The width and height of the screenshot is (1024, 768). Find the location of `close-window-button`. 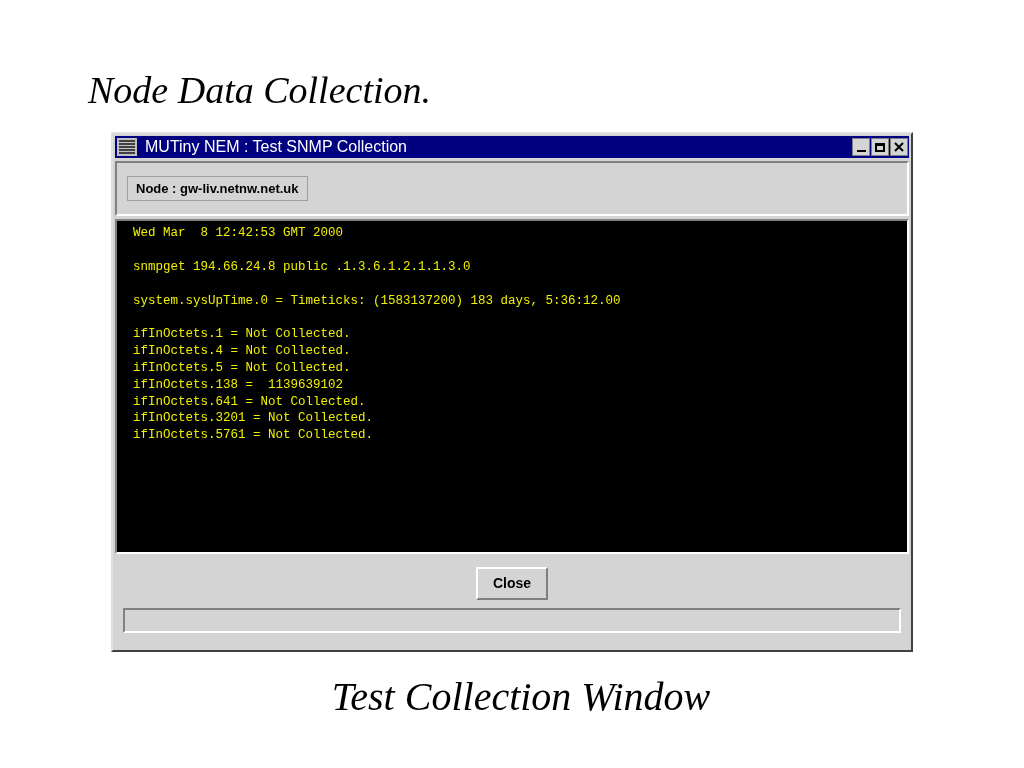

close-window-button is located at coordinates (899, 147).